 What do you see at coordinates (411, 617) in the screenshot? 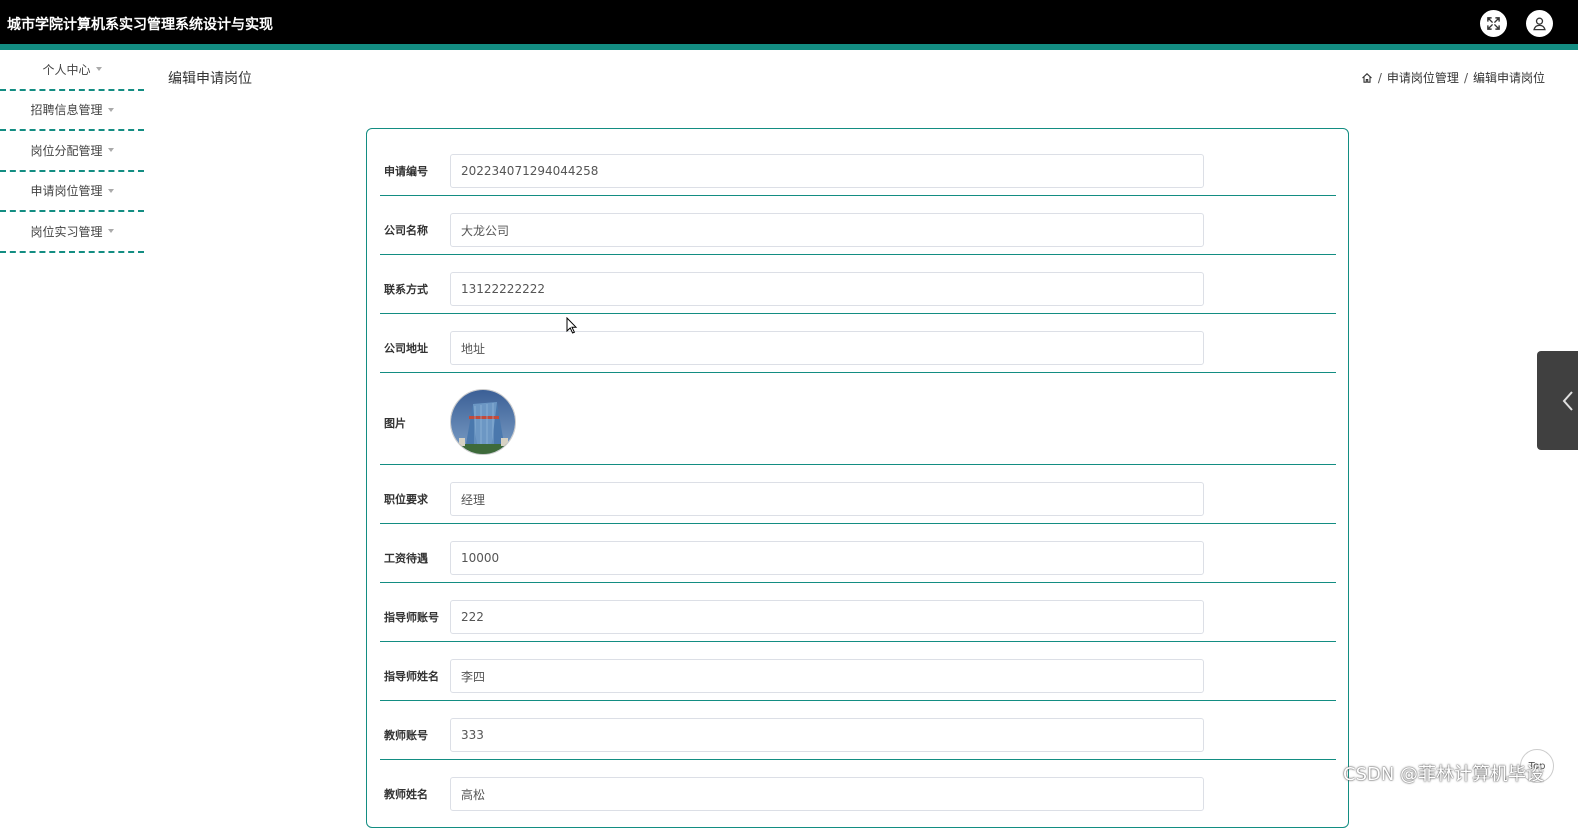
I see `field-label: 指导师账号` at bounding box center [411, 617].